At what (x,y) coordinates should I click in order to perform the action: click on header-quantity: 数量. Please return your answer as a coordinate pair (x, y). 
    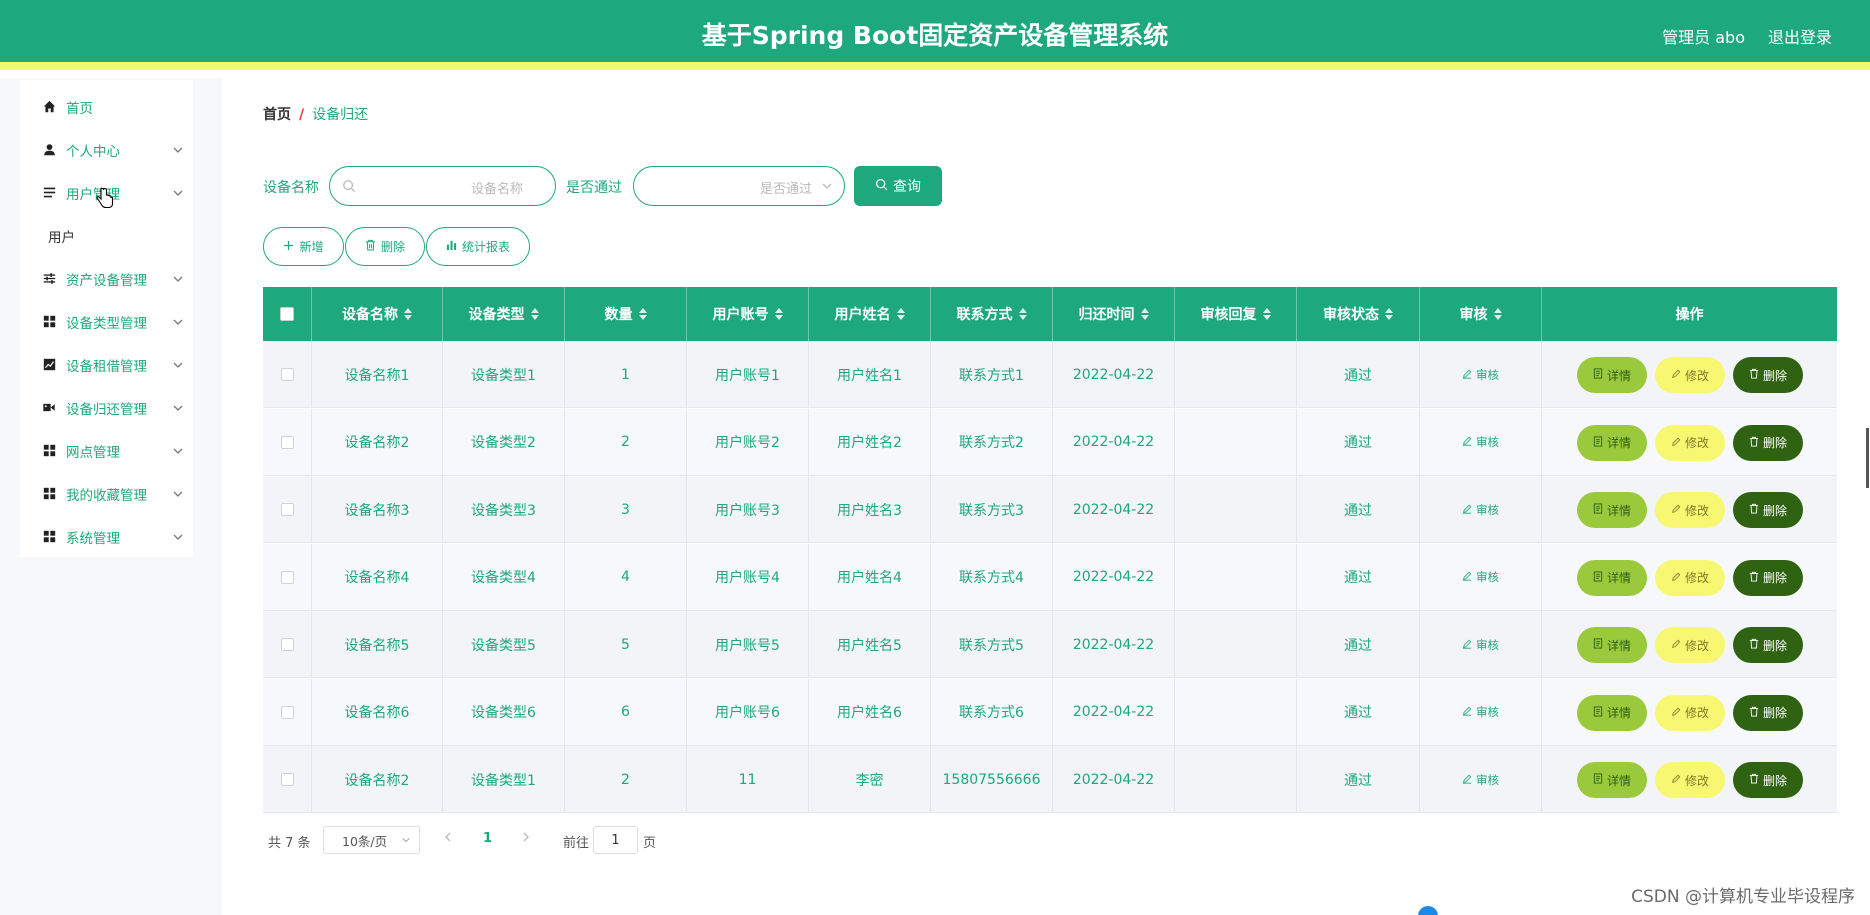
    Looking at the image, I should click on (626, 314).